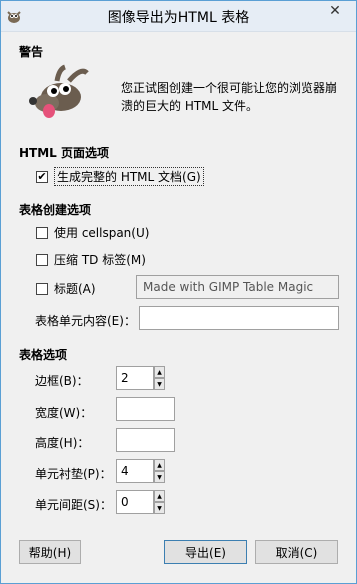 The image size is (357, 584). I want to click on width-label: 宽度(W)：, so click(64, 413).